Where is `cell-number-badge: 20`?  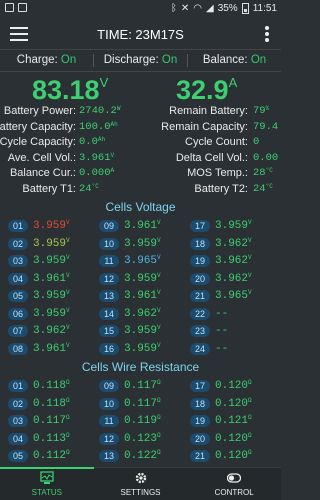 cell-number-badge: 20 is located at coordinates (200, 438).